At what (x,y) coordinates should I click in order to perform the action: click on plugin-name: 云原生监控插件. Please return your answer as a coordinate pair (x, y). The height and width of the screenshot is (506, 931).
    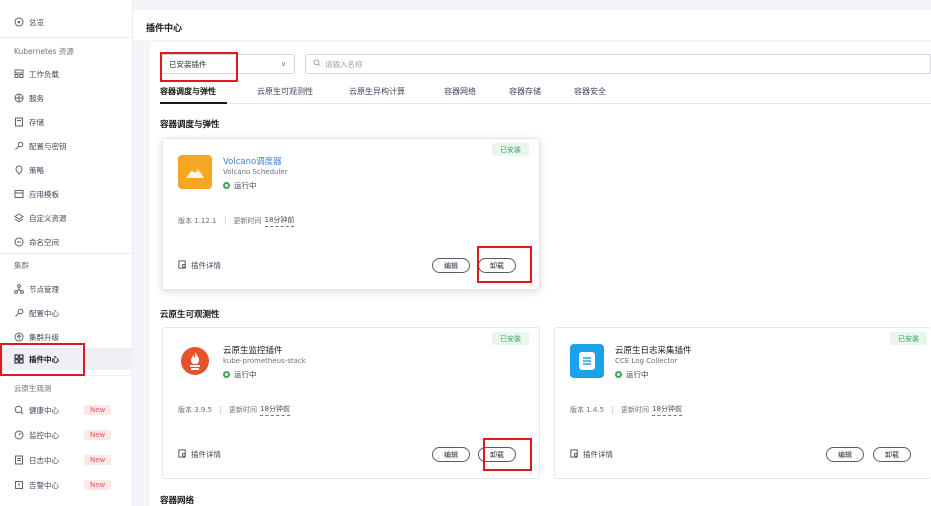
    Looking at the image, I should click on (253, 350).